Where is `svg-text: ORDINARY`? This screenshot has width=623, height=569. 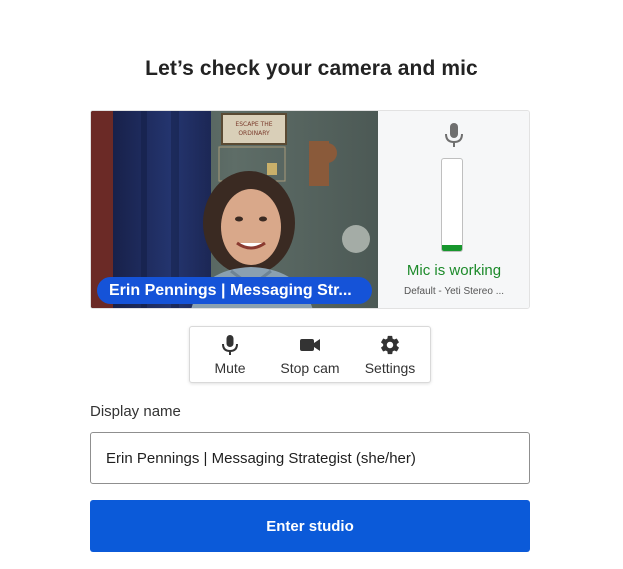
svg-text: ORDINARY is located at coordinates (254, 133).